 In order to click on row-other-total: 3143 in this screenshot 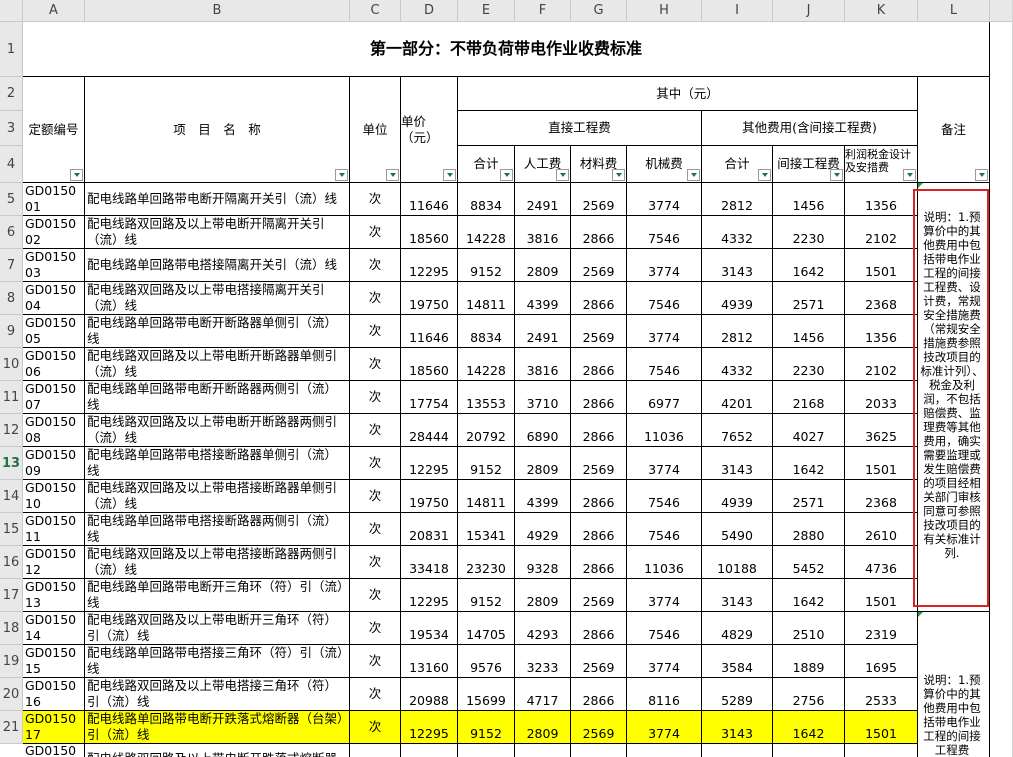, I will do `click(737, 595)`.